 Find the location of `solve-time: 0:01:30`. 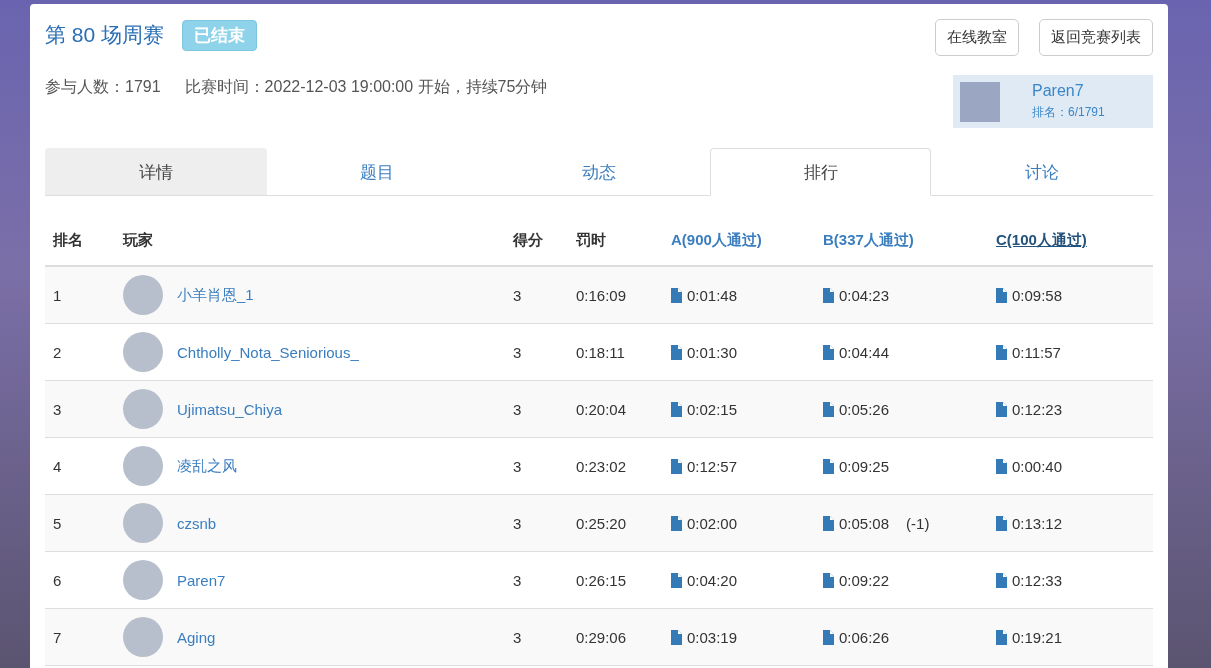

solve-time: 0:01:30 is located at coordinates (712, 352).